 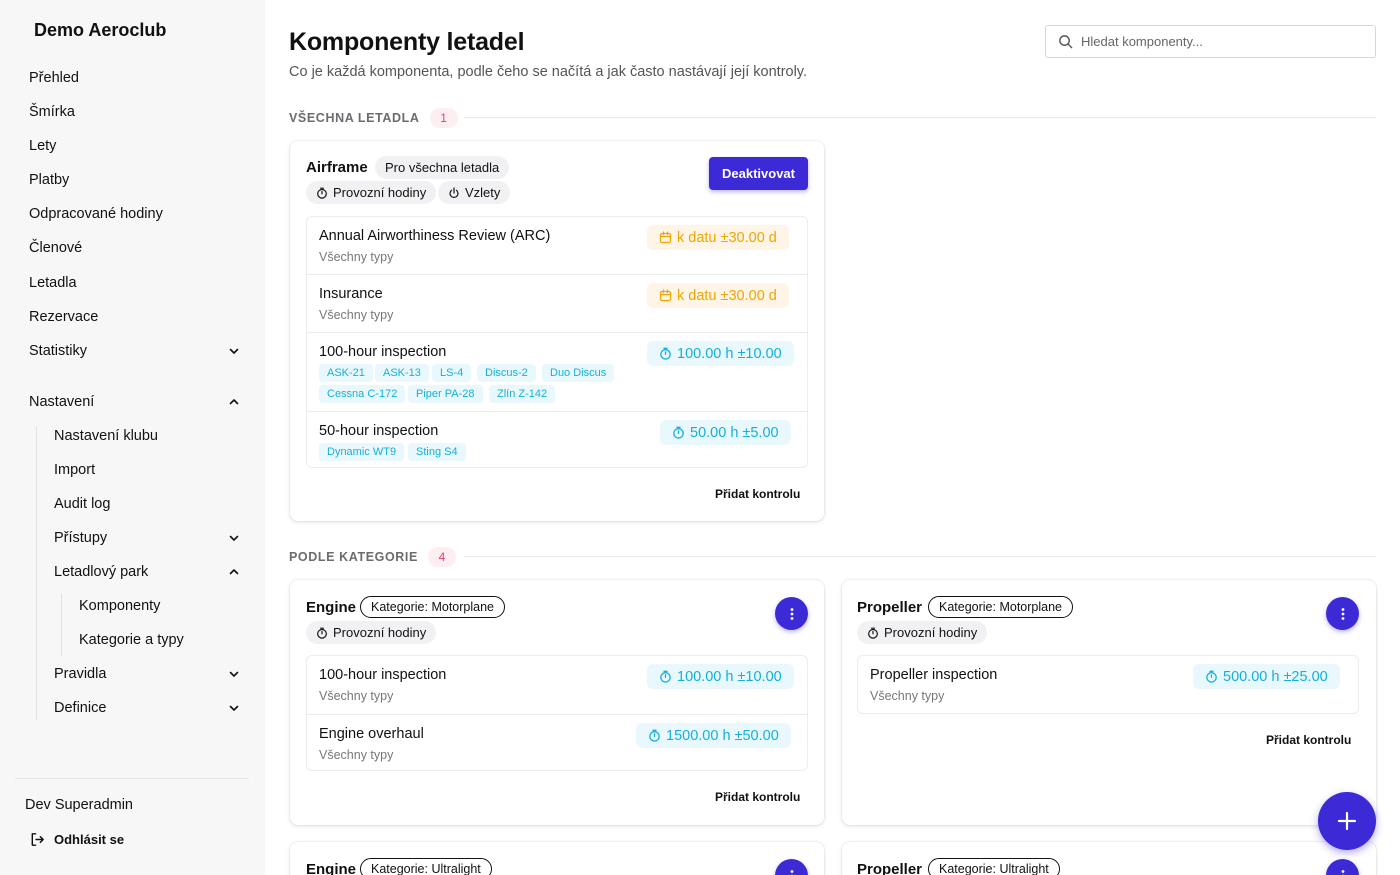 I want to click on sidebar-item-odpracovane-hodiny: Odpracované hodiny, so click(x=135, y=214).